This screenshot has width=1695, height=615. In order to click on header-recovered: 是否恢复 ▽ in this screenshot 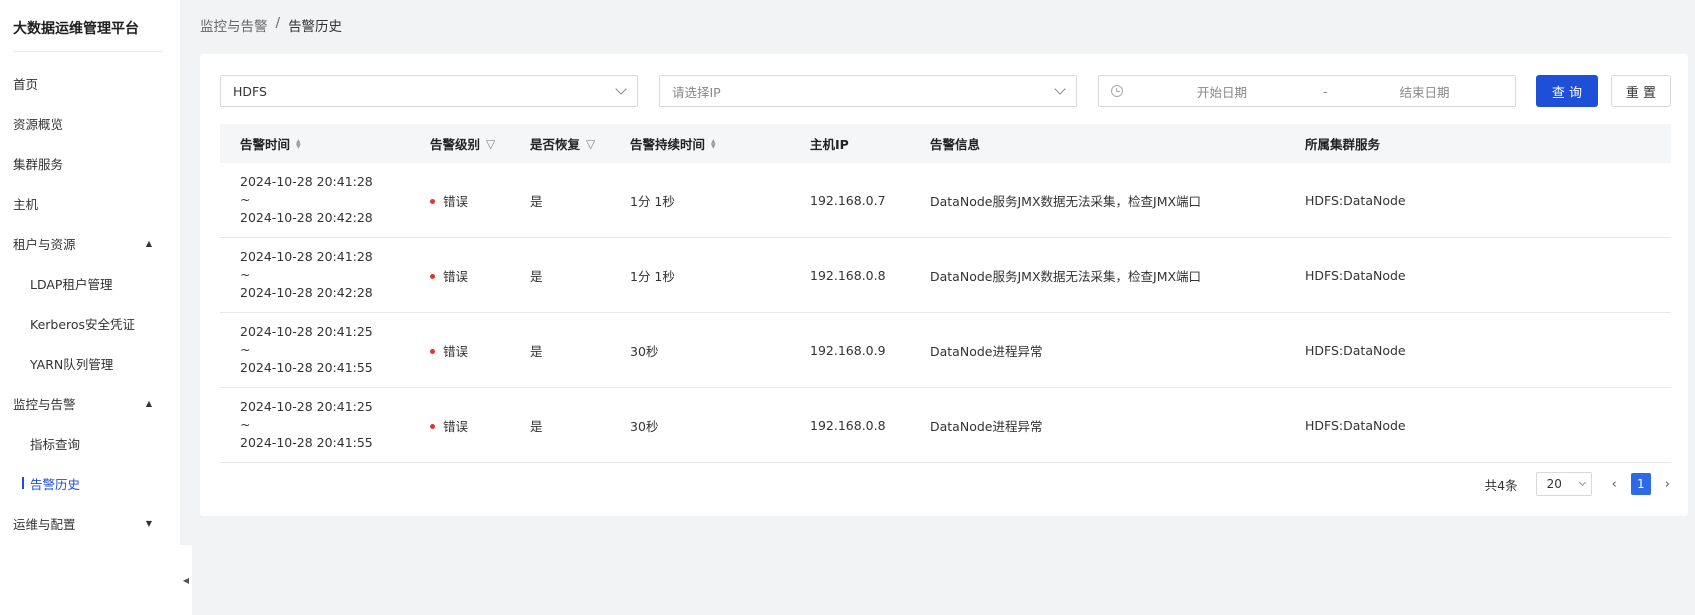, I will do `click(580, 143)`.